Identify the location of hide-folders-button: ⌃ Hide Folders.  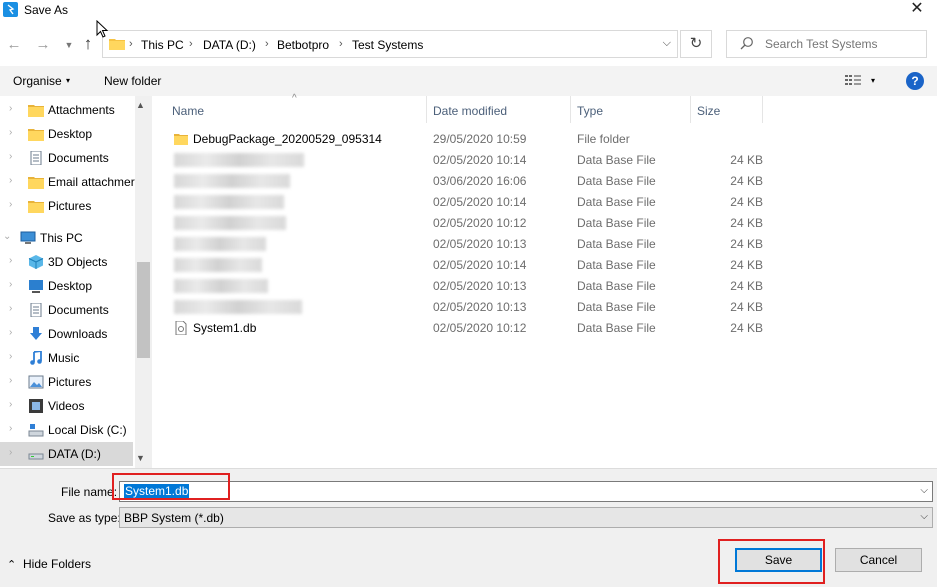
(49, 564).